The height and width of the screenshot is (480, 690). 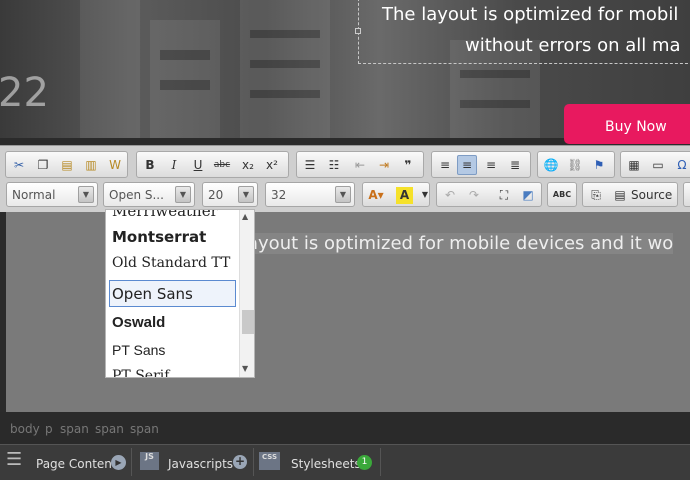 I want to click on redo-icon: ↷, so click(x=474, y=195).